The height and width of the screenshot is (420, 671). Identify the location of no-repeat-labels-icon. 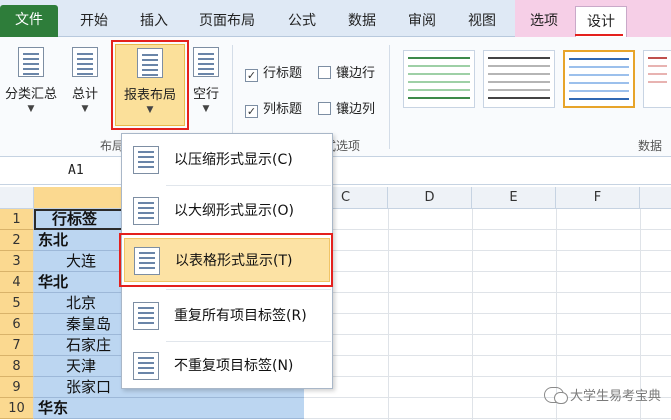
(146, 366).